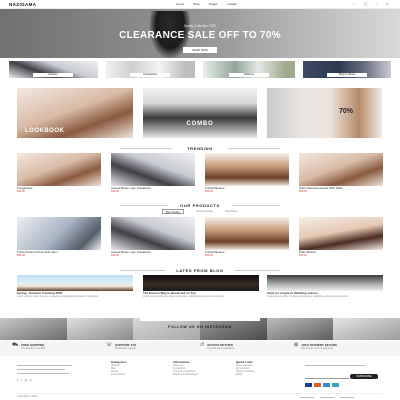 The height and width of the screenshot is (400, 400). I want to click on truck-icon: ⛟, so click(15, 345).